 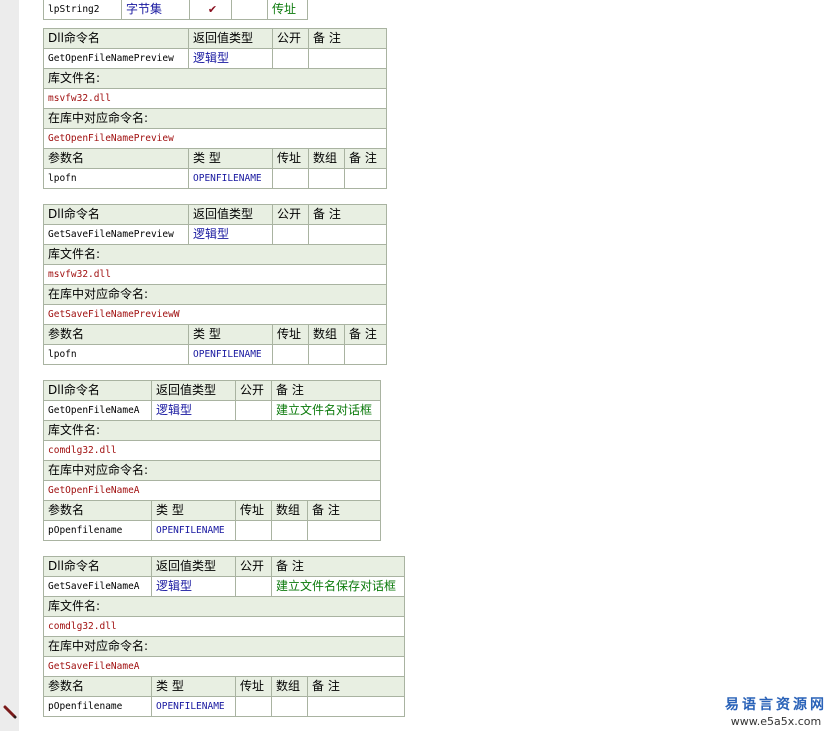 What do you see at coordinates (326, 410) in the screenshot?
I see `note-value: 建立文件名对话框` at bounding box center [326, 410].